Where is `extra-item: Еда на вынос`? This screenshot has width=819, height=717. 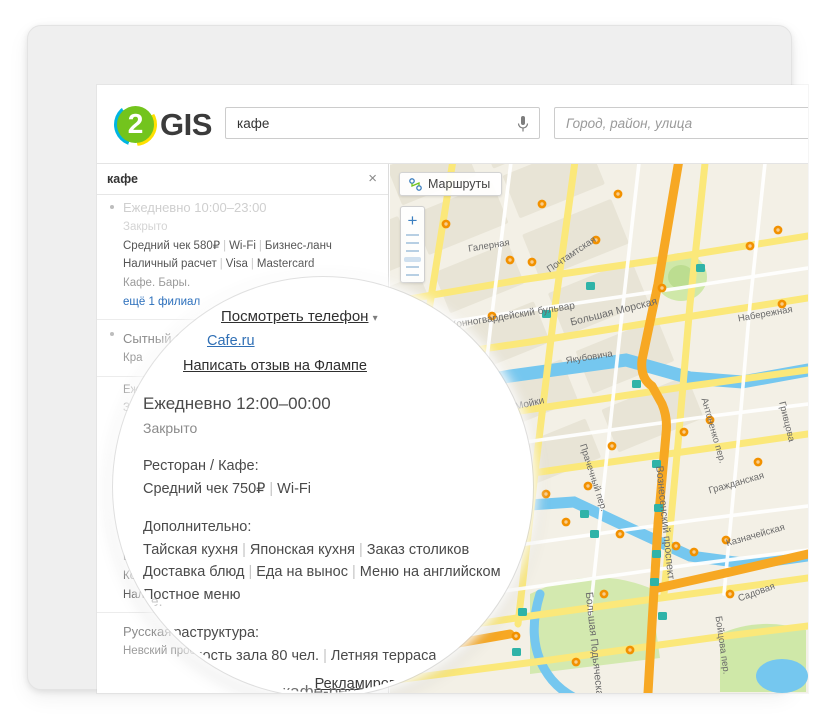 extra-item: Еда на вынос is located at coordinates (302, 572).